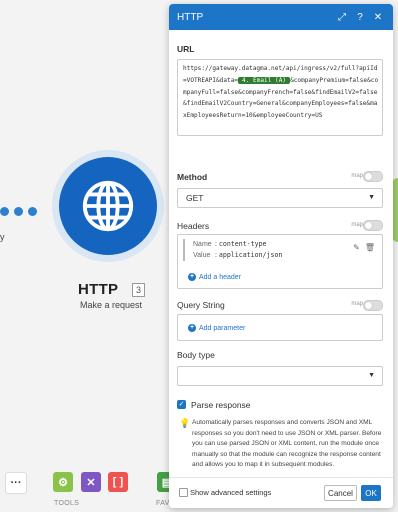 The width and height of the screenshot is (398, 512). What do you see at coordinates (195, 198) in the screenshot?
I see `method-value: GET` at bounding box center [195, 198].